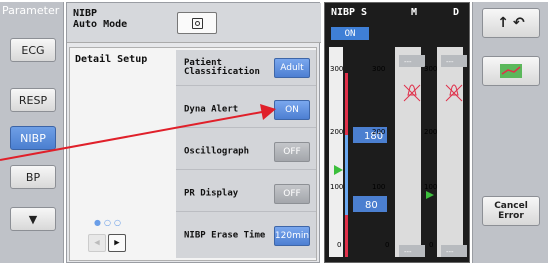 The image size is (550, 265). Describe the element at coordinates (292, 236) in the screenshot. I see `nibp-erase-time-button: 120min` at that location.